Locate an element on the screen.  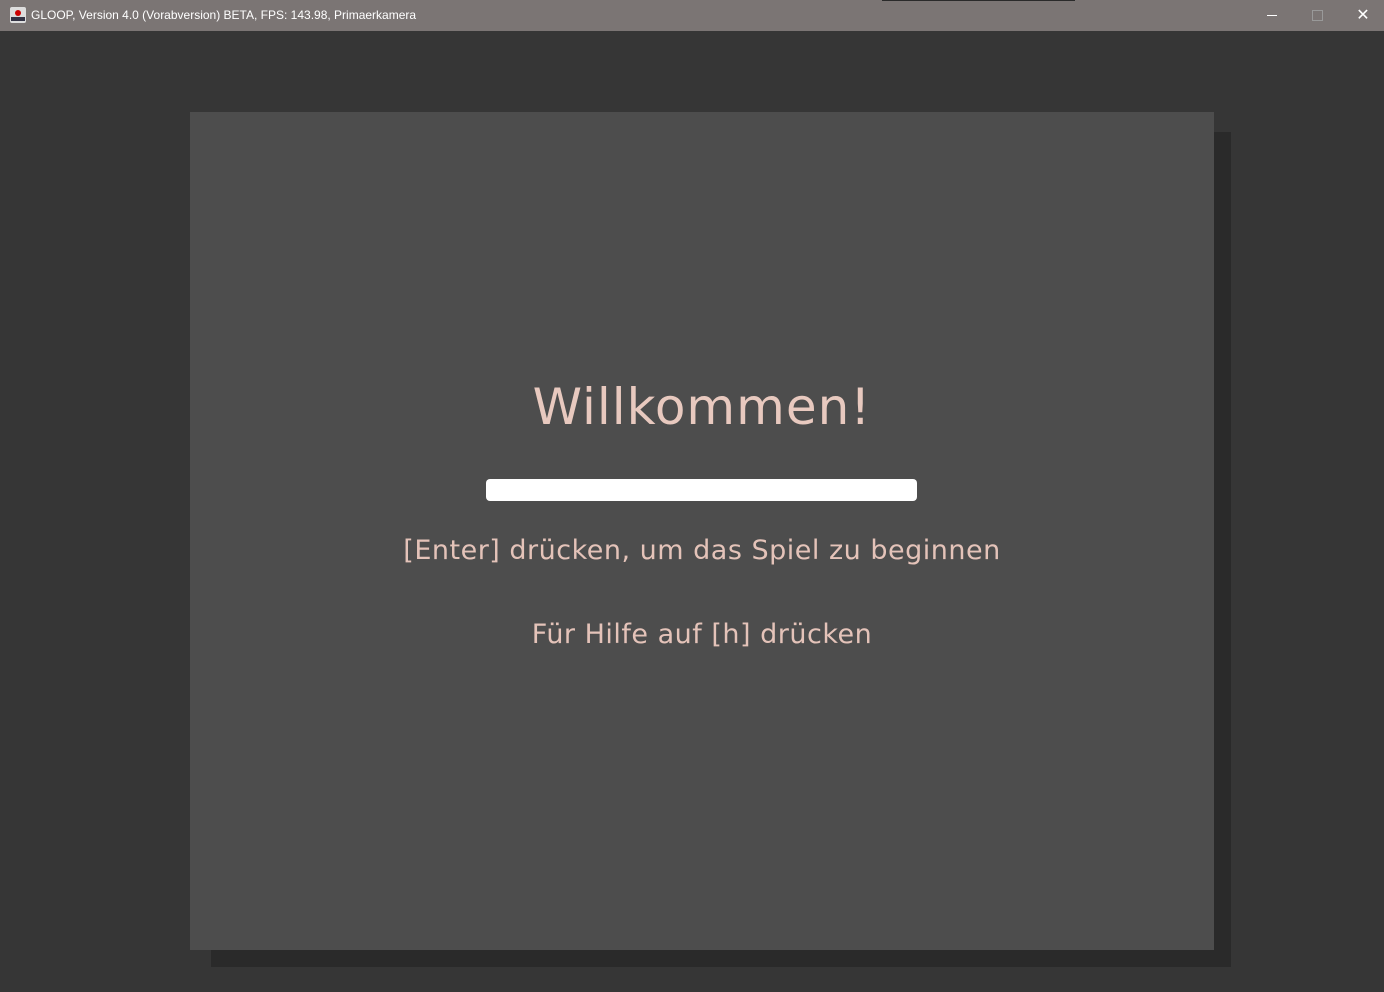
welcome-headline: Willkommen! is located at coordinates (702, 407).